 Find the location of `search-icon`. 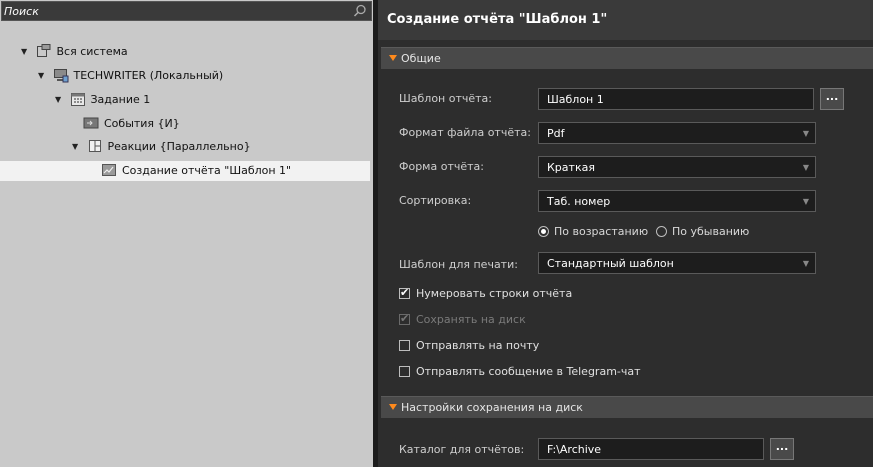

search-icon is located at coordinates (360, 11).